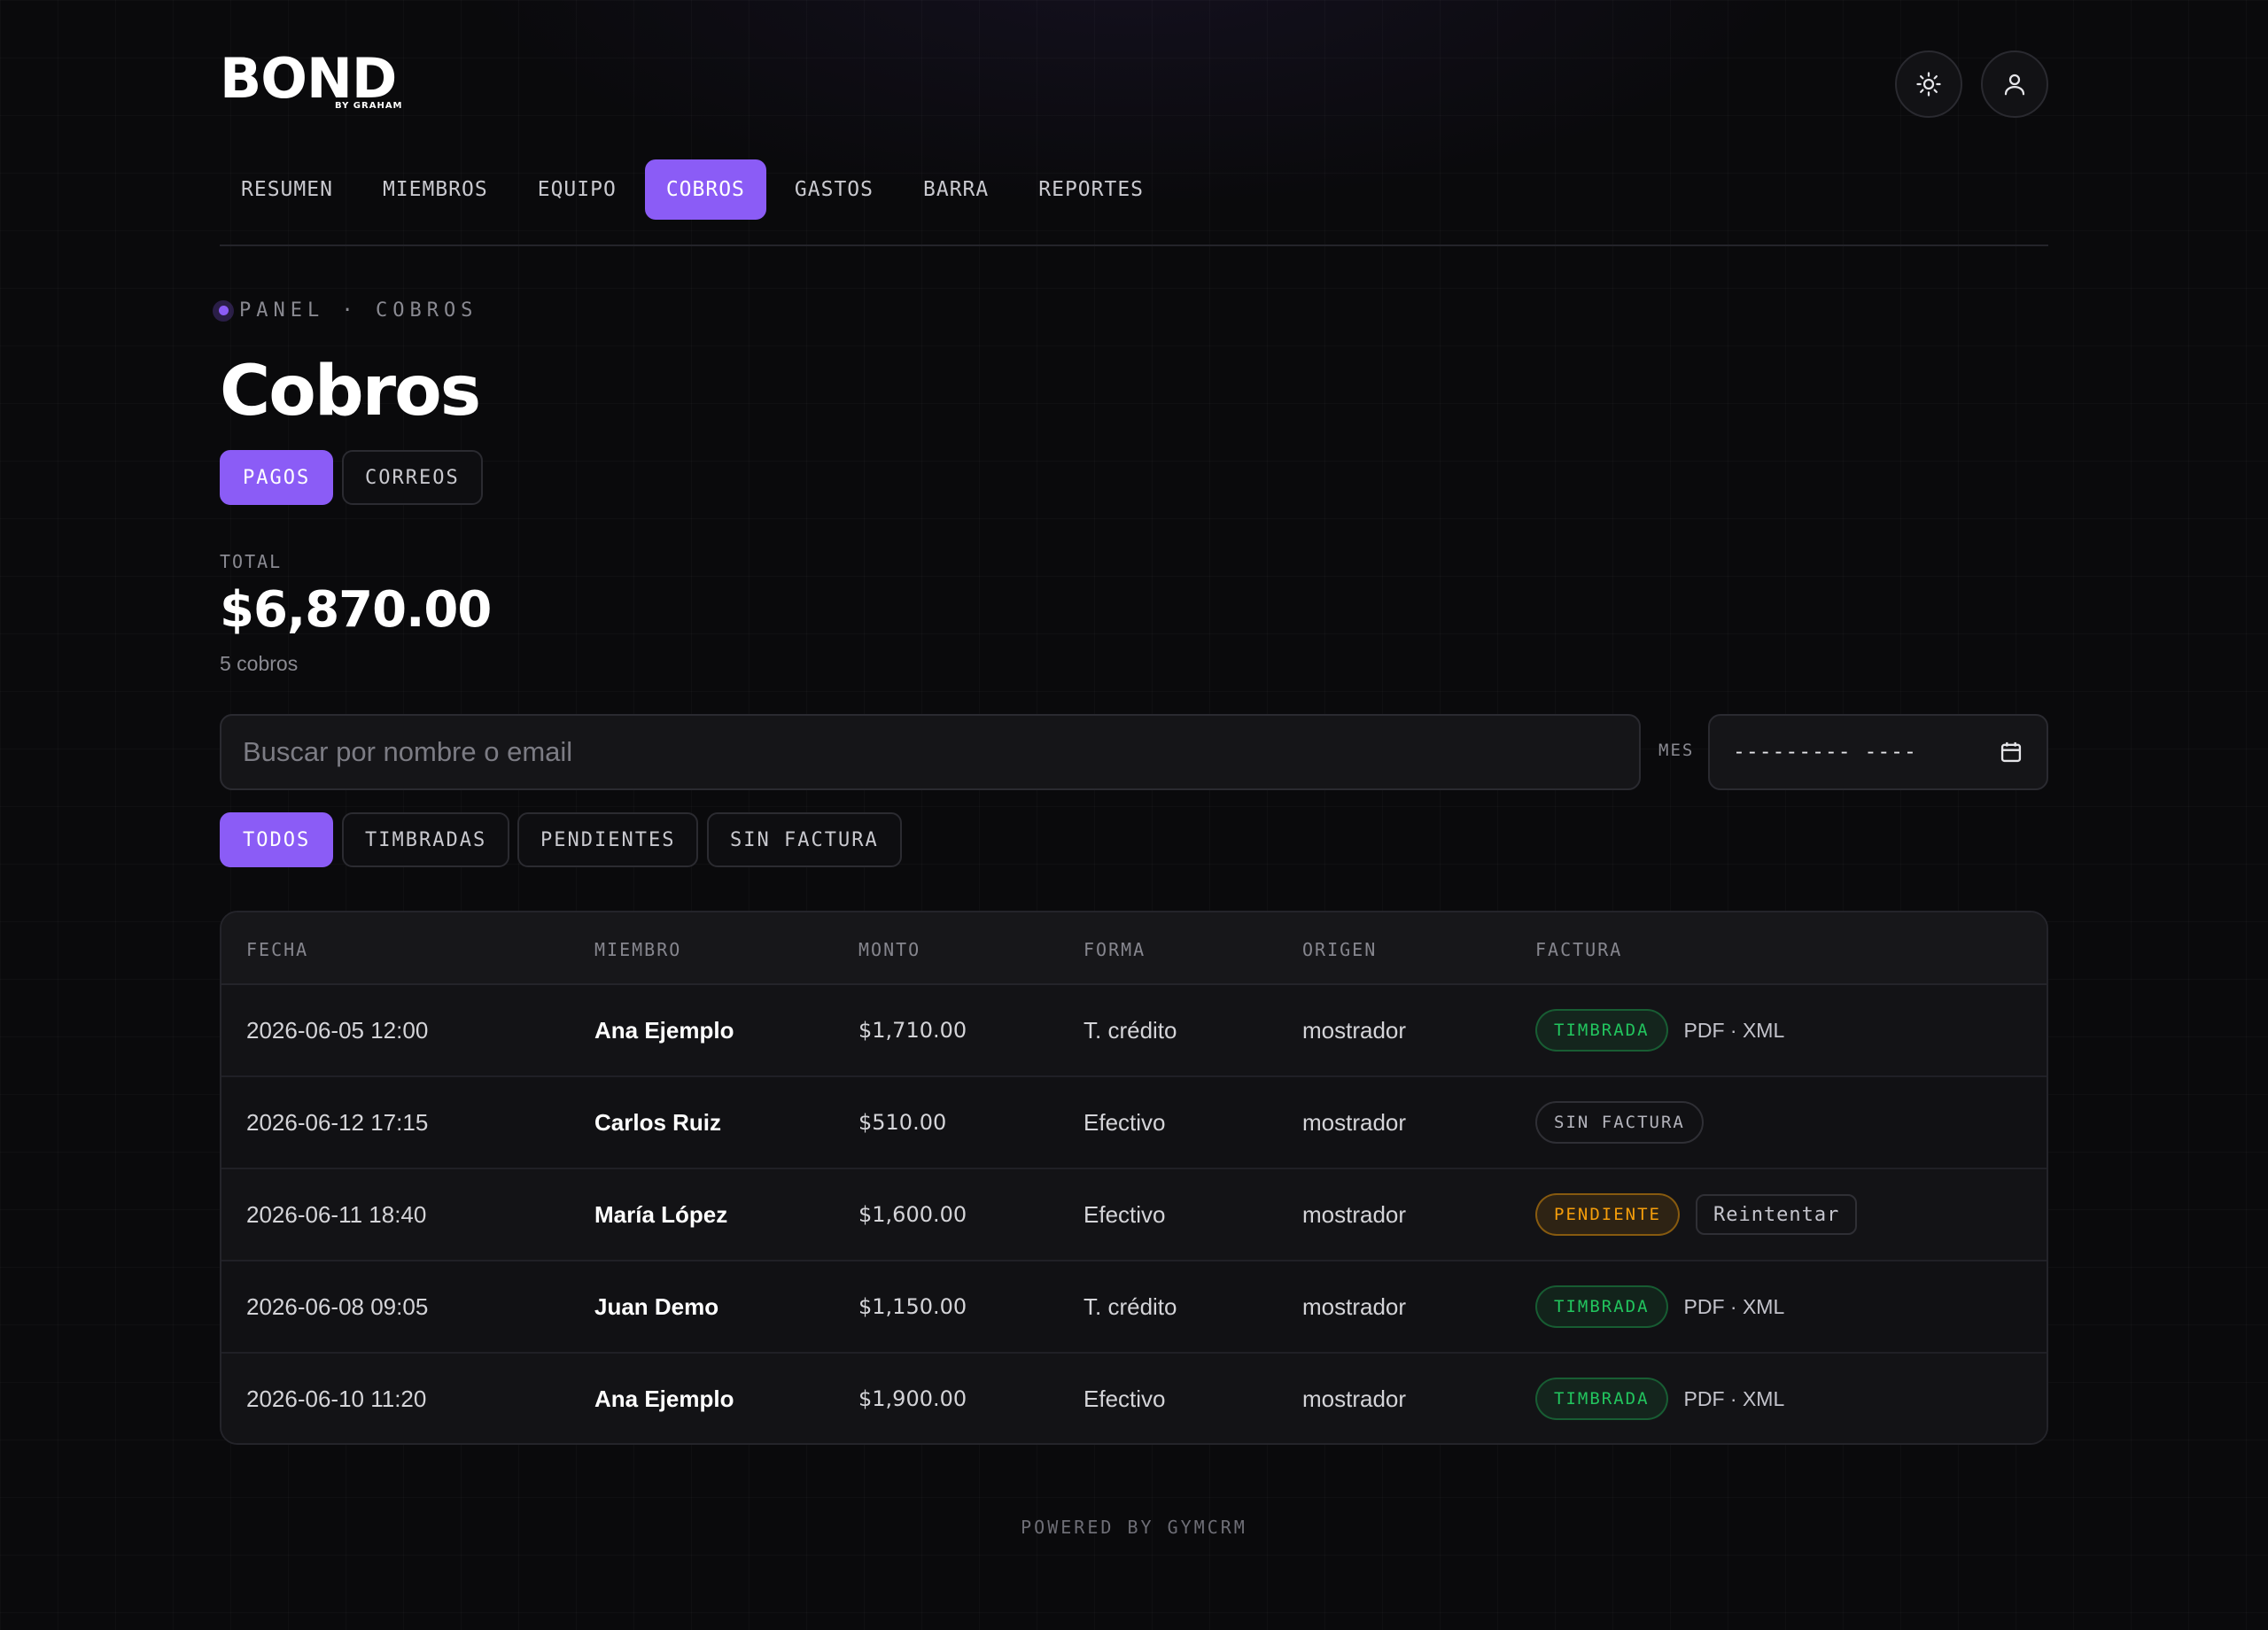  I want to click on calendar-icon, so click(2011, 752).